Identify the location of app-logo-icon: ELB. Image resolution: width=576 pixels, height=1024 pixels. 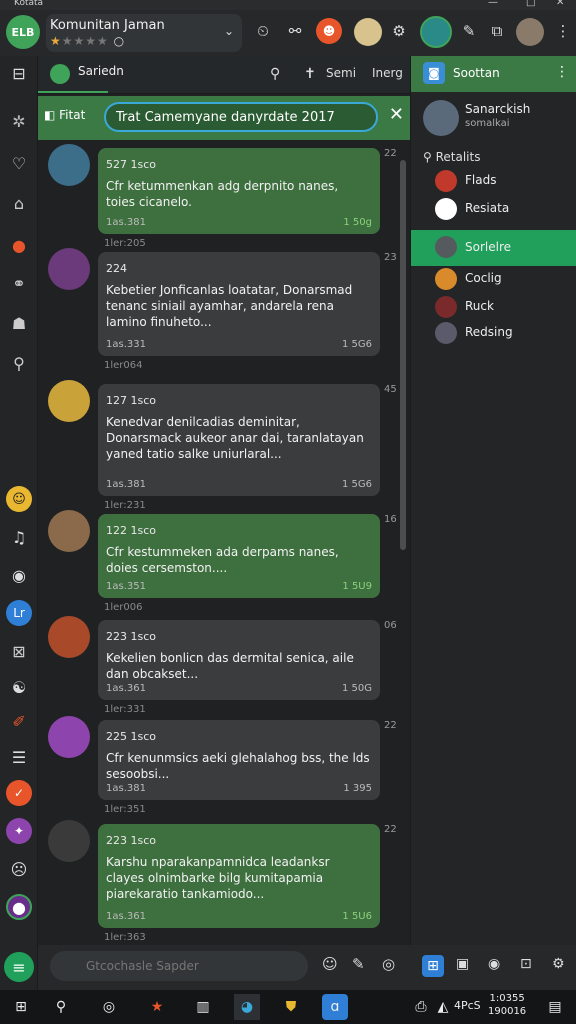
(23, 32).